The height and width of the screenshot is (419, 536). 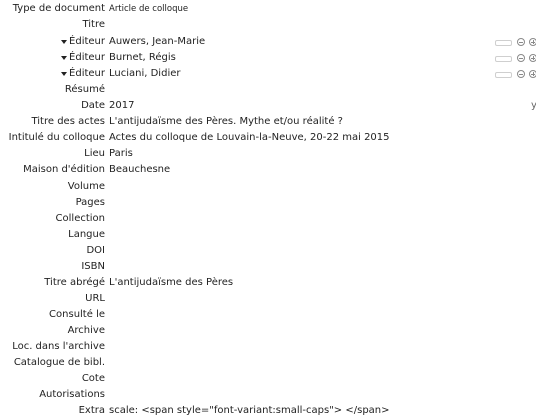 What do you see at coordinates (139, 170) in the screenshot?
I see `publisher-field: Beauchesne` at bounding box center [139, 170].